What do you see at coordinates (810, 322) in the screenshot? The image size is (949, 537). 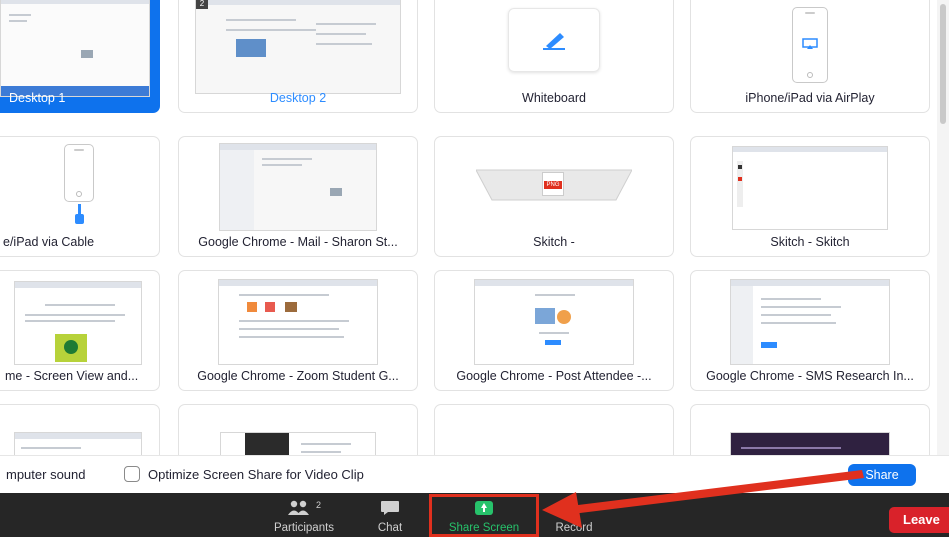 I see `sms-research-thumbnail` at bounding box center [810, 322].